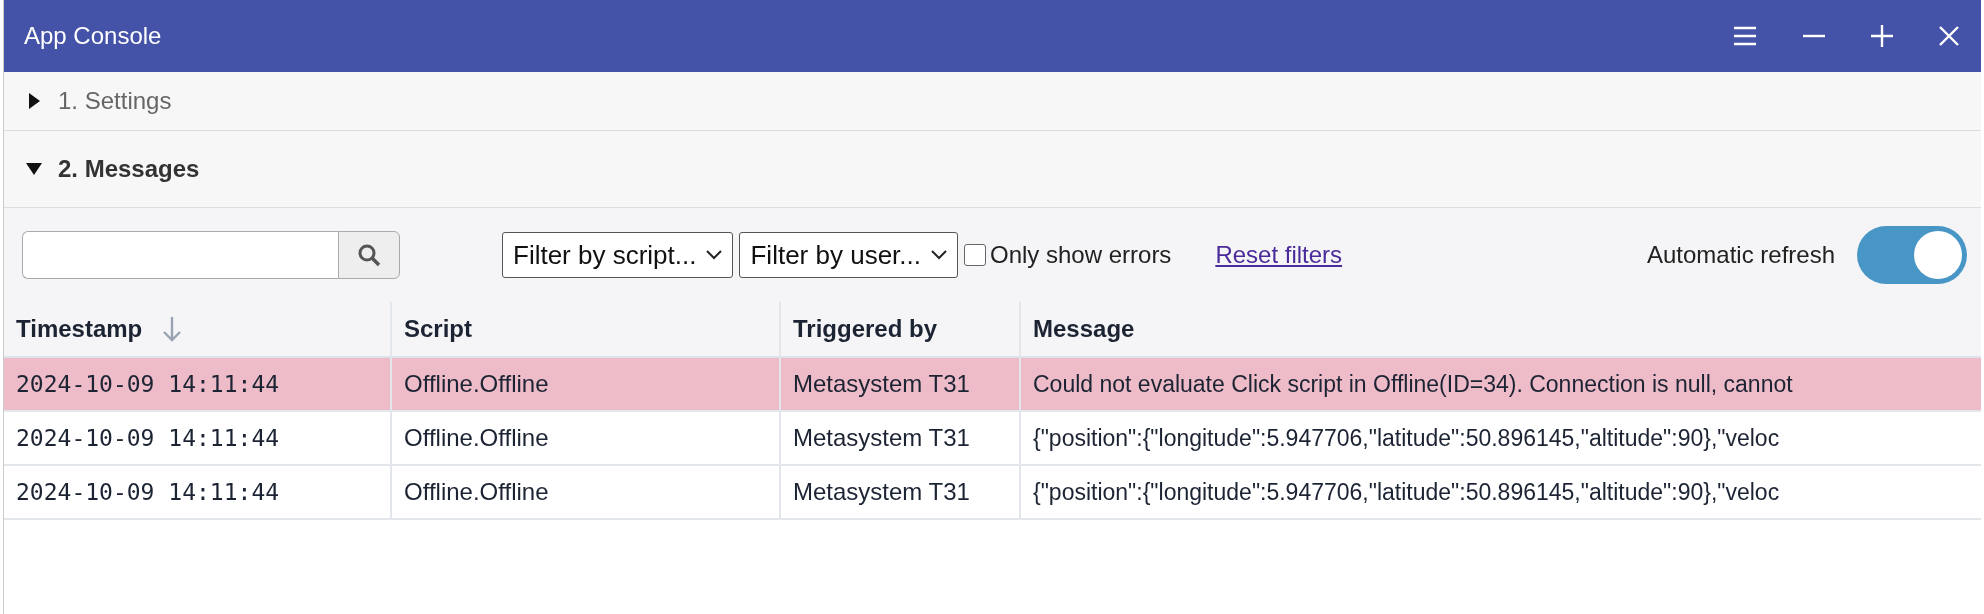 This screenshot has width=1984, height=614. What do you see at coordinates (1912, 255) in the screenshot?
I see `toggle-switch` at bounding box center [1912, 255].